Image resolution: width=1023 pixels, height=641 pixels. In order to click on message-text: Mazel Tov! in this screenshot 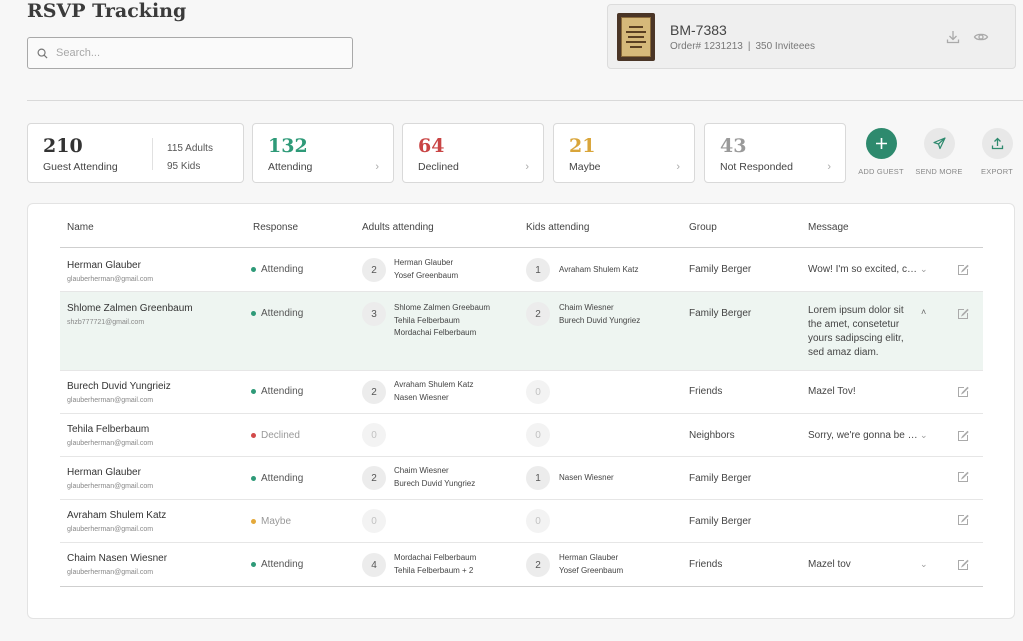, I will do `click(832, 391)`.